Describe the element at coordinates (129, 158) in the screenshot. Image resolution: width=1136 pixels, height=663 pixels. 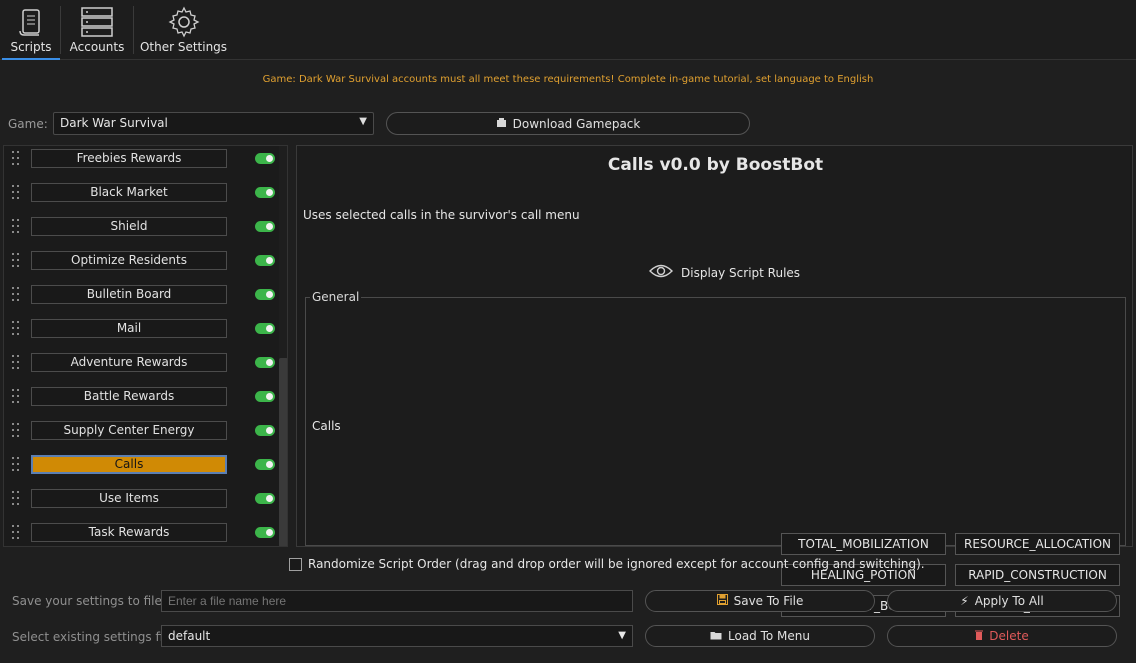
I see `script-button: Freebies Rewards` at that location.